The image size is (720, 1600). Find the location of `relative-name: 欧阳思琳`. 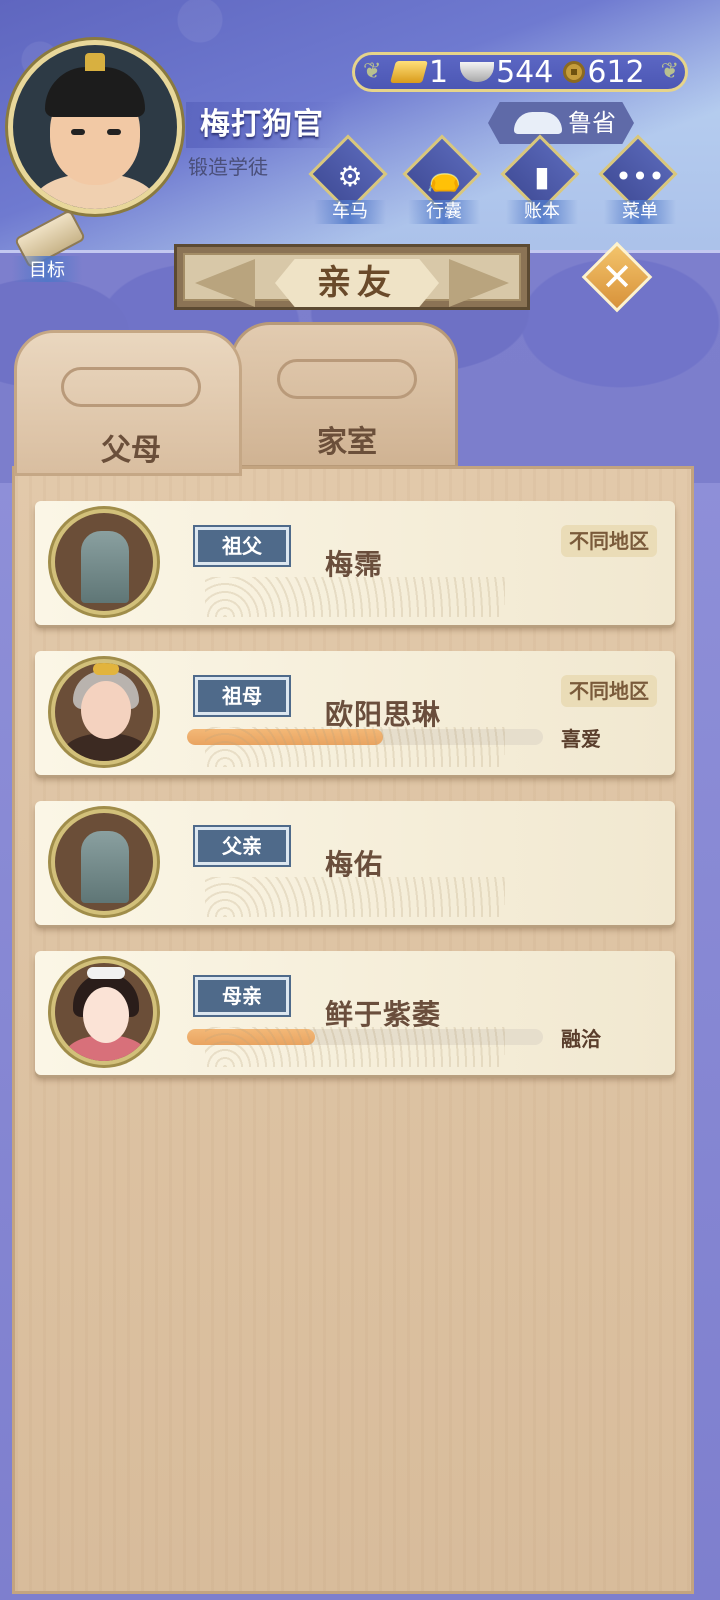

relative-name: 欧阳思琳 is located at coordinates (383, 714).